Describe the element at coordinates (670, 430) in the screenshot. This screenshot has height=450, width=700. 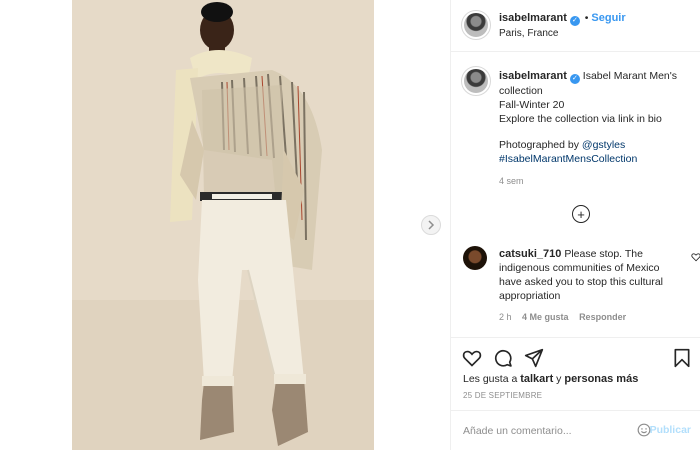
I see `publish-button: Publicar` at that location.